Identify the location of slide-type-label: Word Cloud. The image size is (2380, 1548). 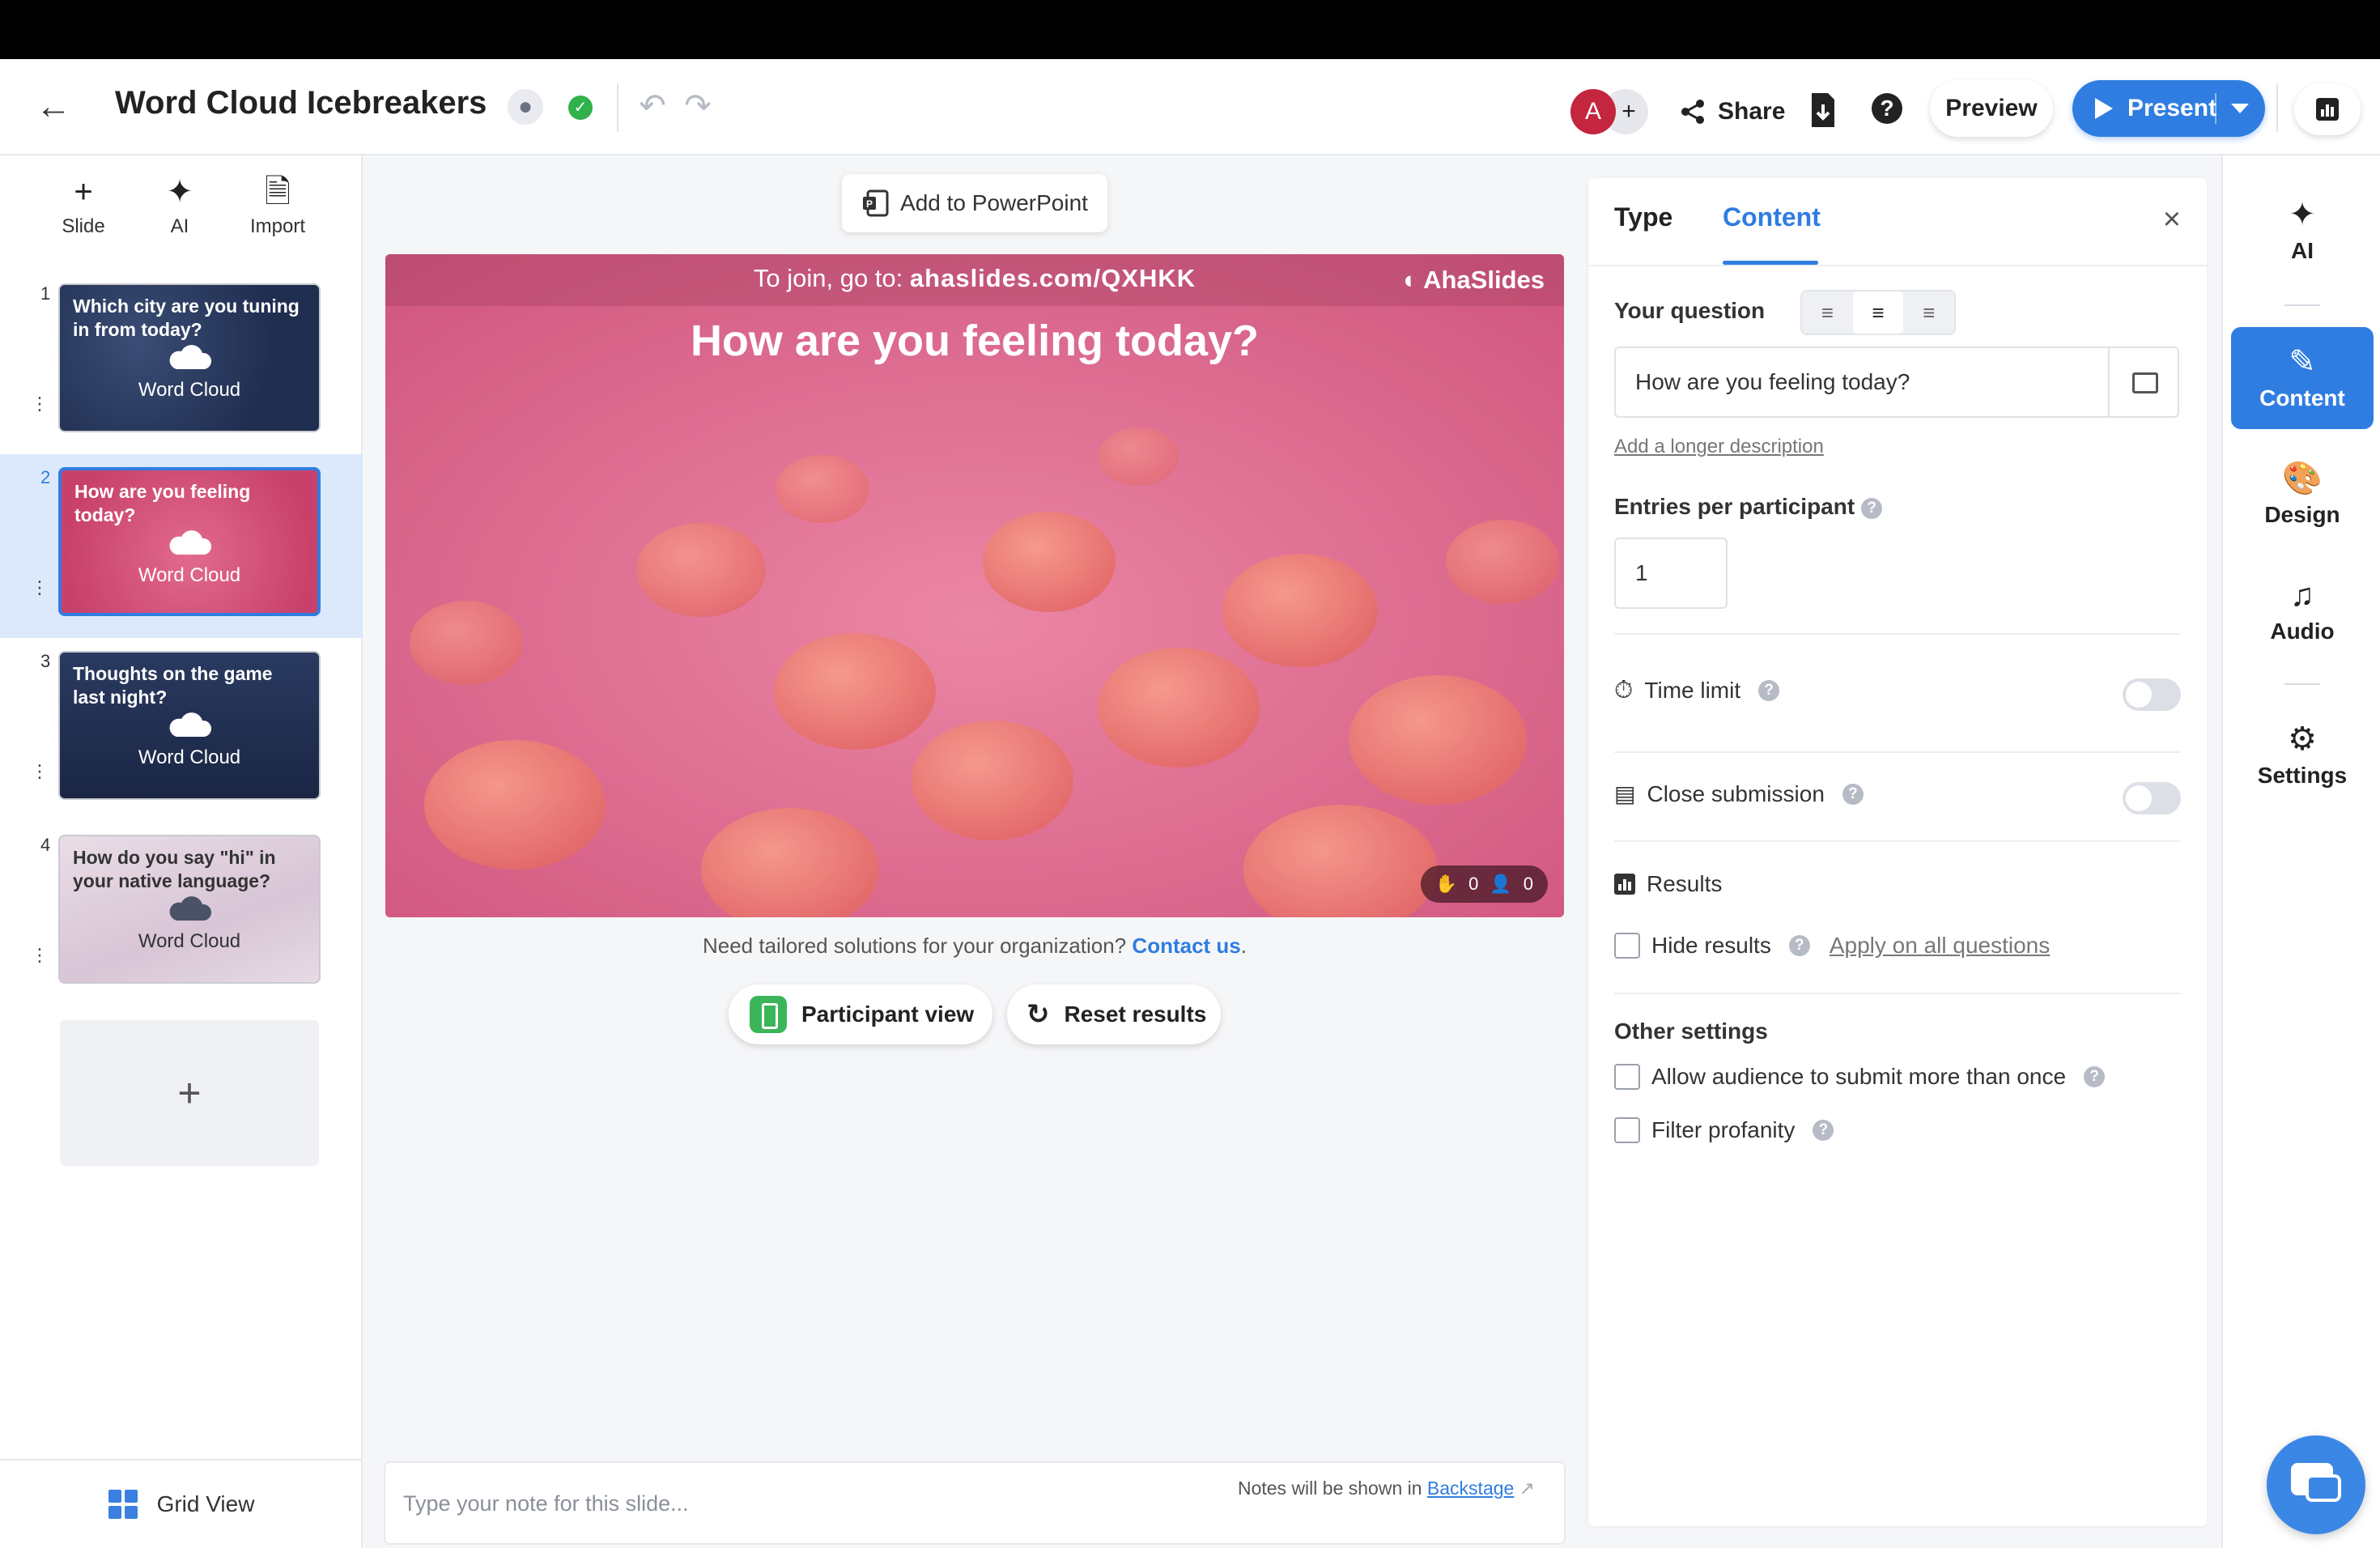
(189, 575).